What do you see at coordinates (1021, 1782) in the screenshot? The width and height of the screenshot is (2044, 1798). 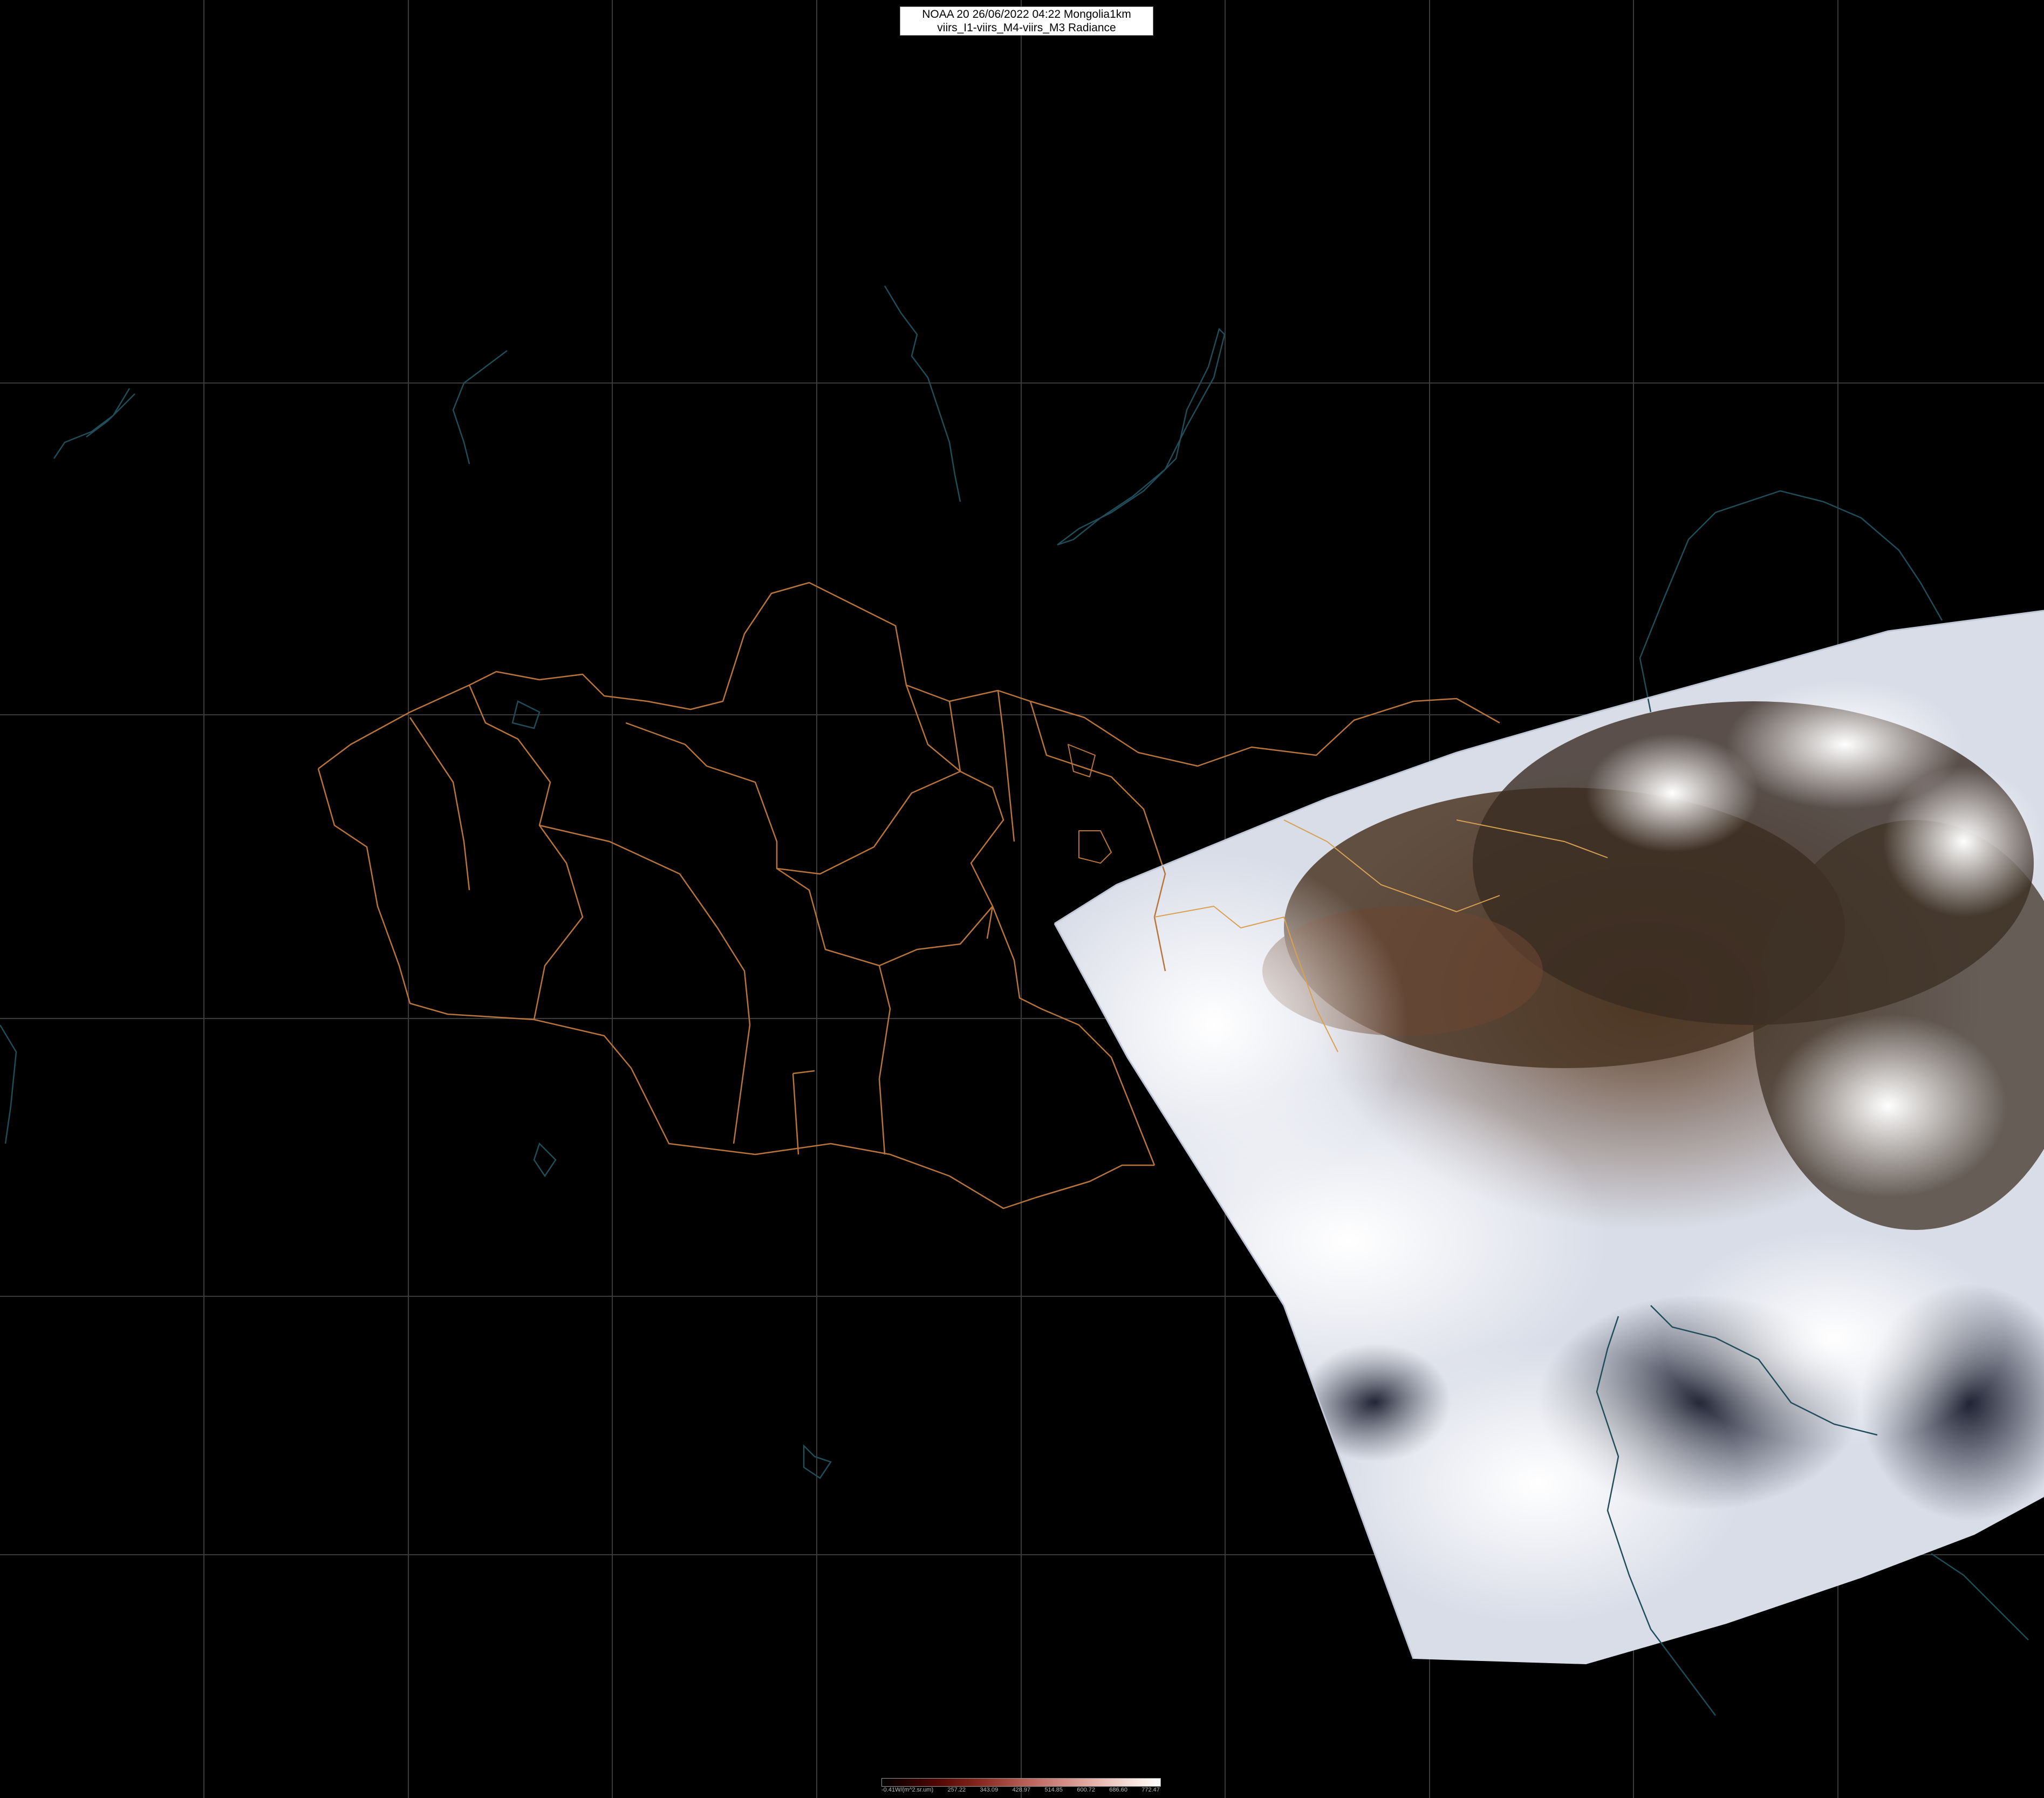 I see `legend-color-bar` at bounding box center [1021, 1782].